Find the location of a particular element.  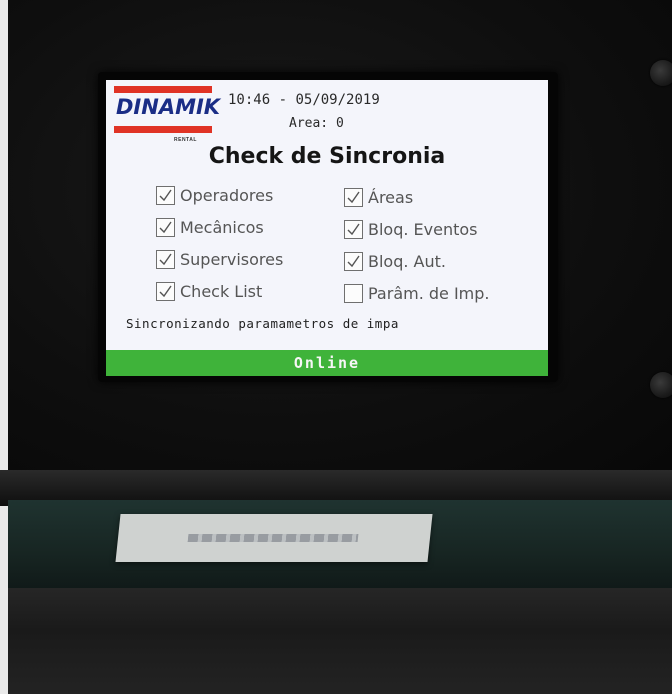

check-item: Parâm. de Imp. is located at coordinates (417, 293).